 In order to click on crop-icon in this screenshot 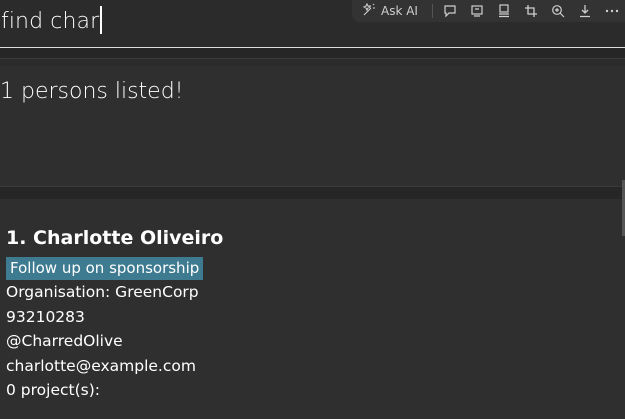, I will do `click(531, 11)`.